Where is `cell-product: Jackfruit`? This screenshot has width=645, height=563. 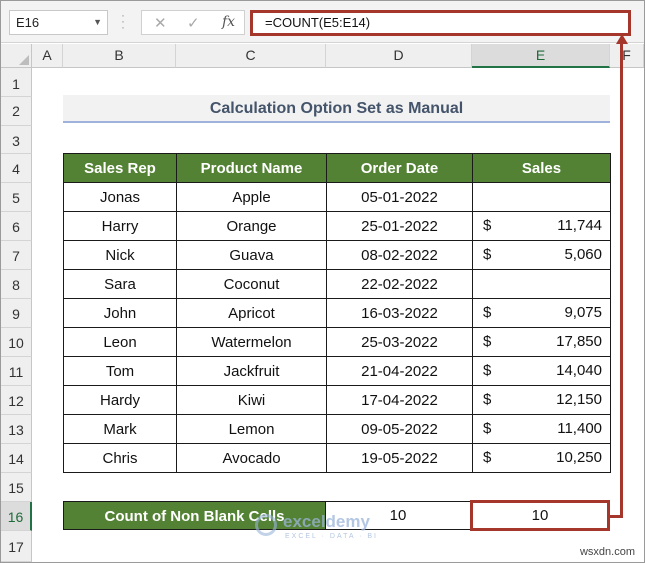
cell-product: Jackfruit is located at coordinates (251, 371).